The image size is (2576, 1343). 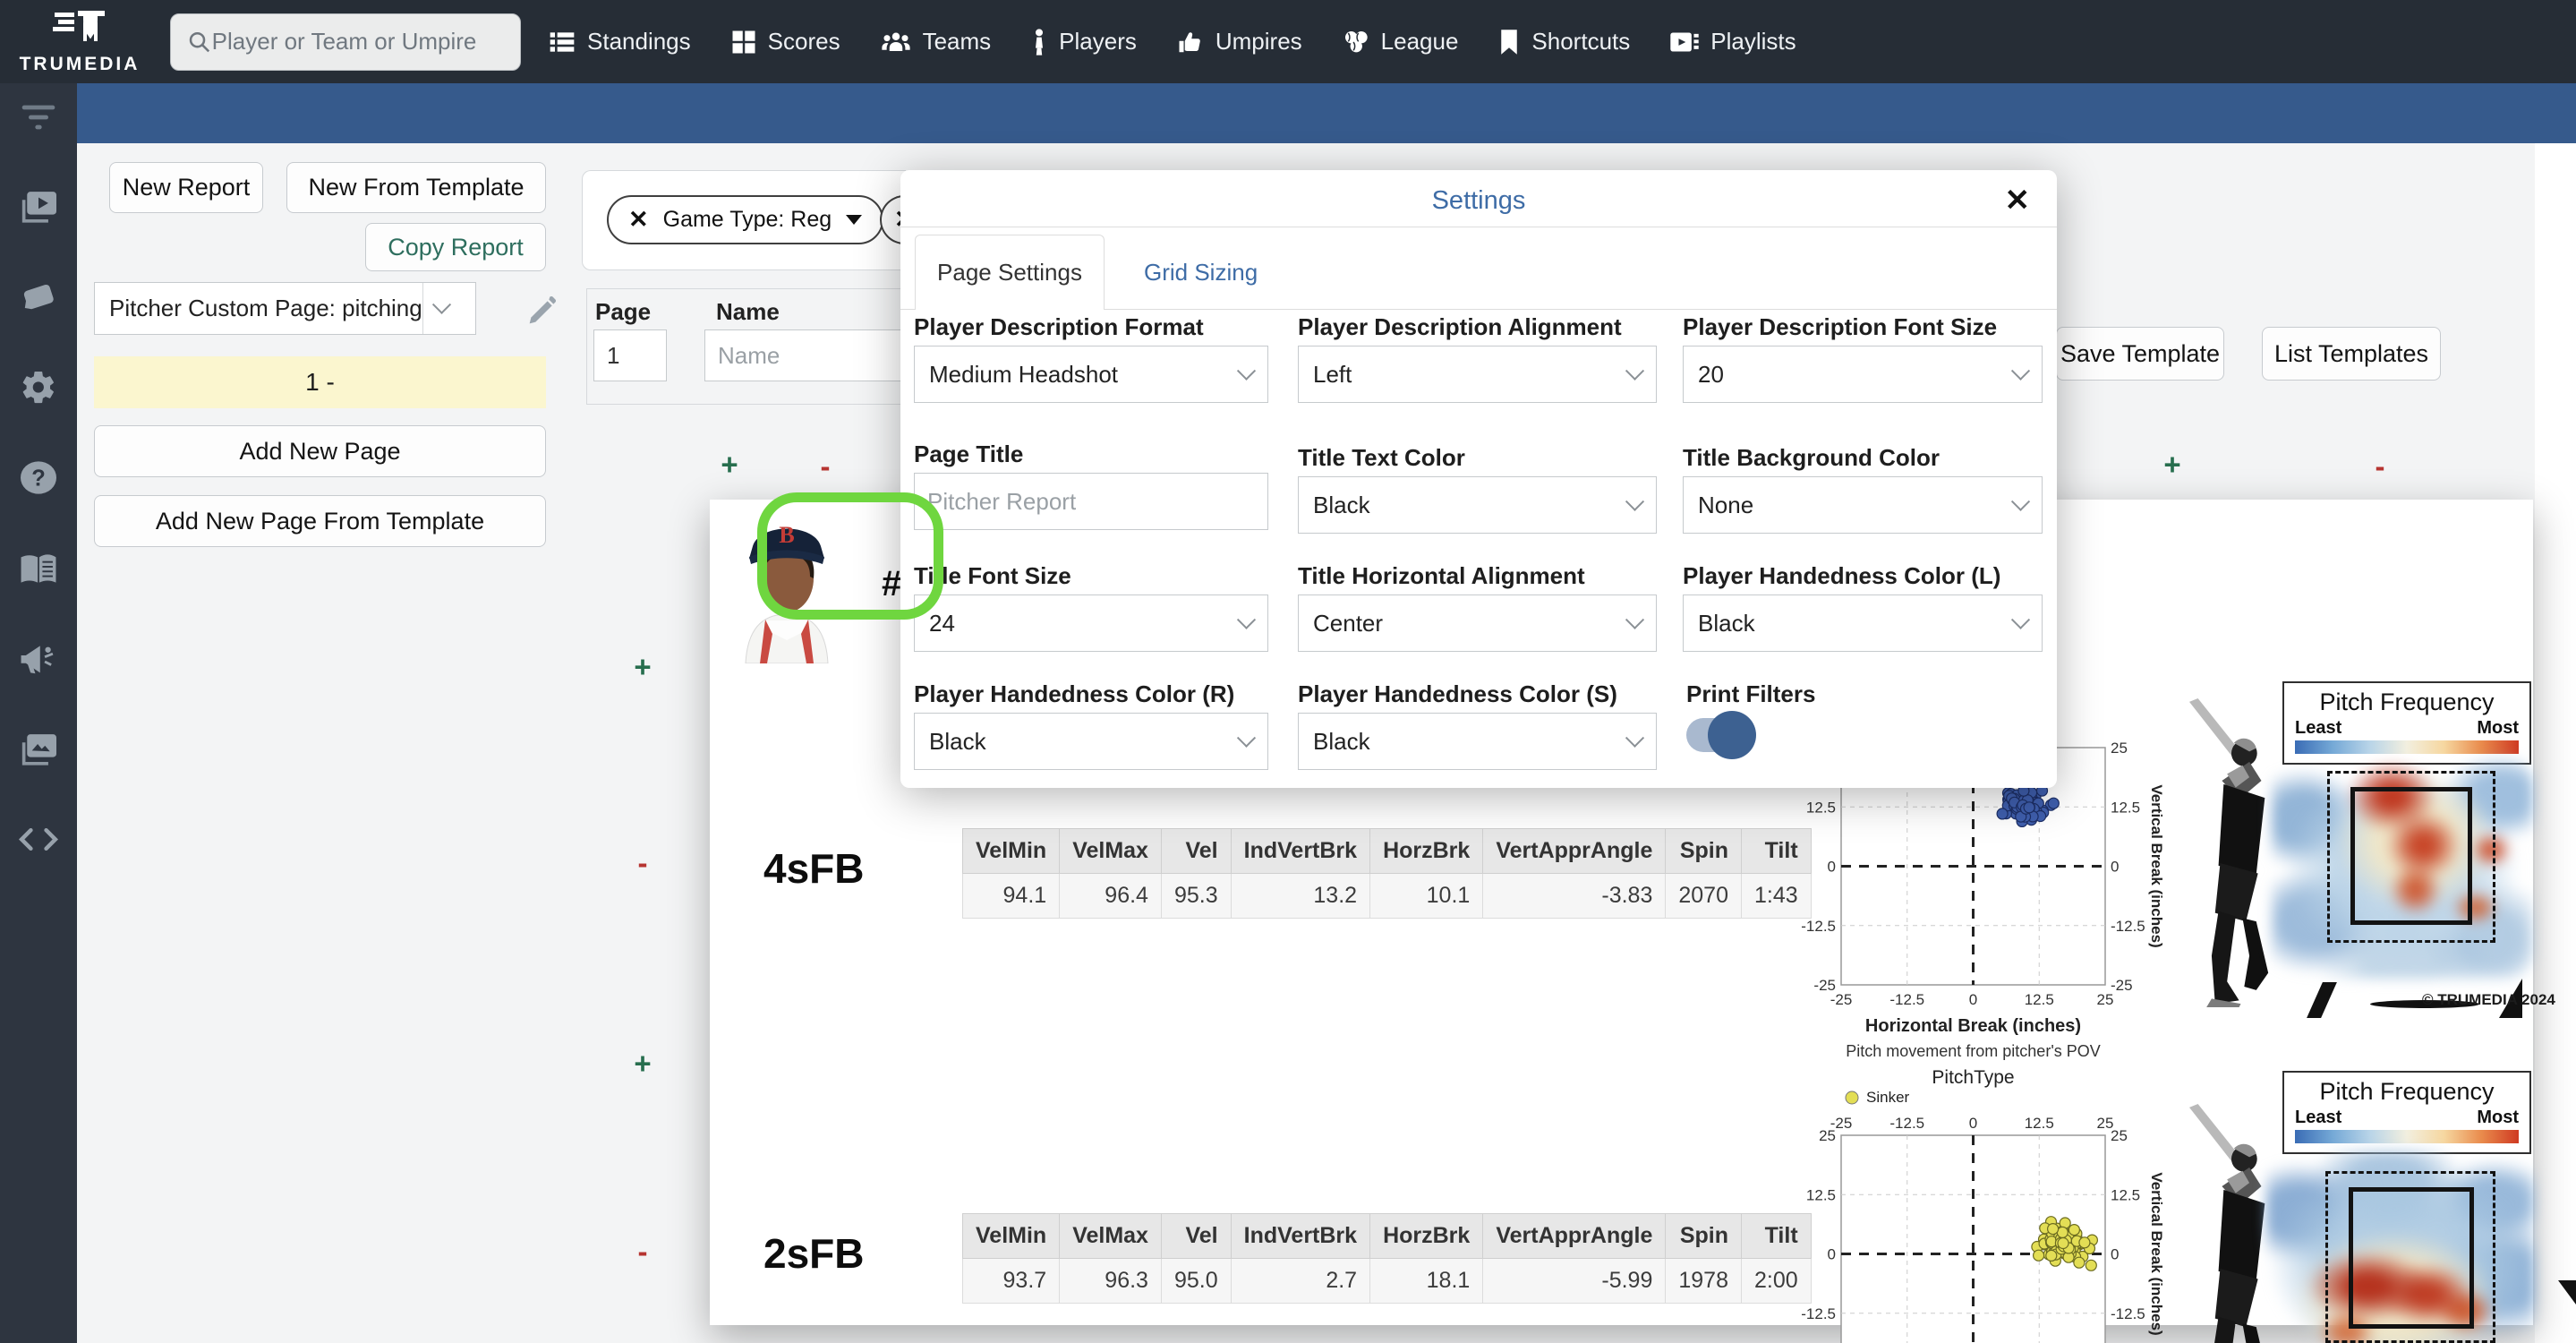 What do you see at coordinates (1477, 623) in the screenshot?
I see `select-title-horizontal-alignment: Center` at bounding box center [1477, 623].